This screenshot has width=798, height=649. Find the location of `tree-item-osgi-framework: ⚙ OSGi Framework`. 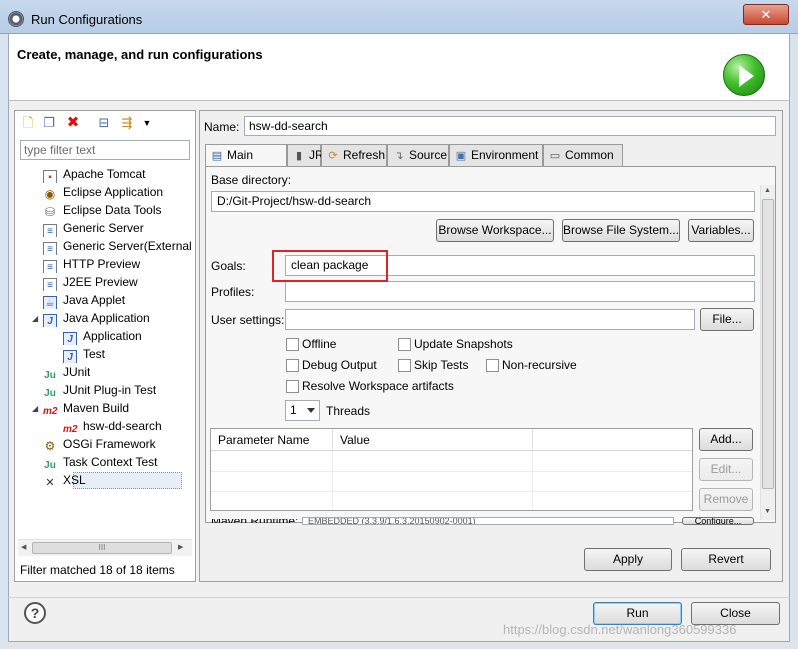

tree-item-osgi-framework: ⚙ OSGi Framework is located at coordinates (99, 444).